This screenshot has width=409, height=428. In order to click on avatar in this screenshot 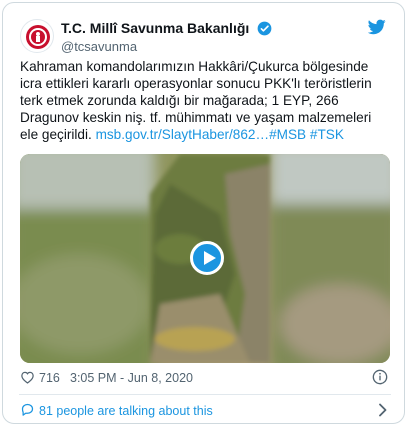, I will do `click(37, 36)`.